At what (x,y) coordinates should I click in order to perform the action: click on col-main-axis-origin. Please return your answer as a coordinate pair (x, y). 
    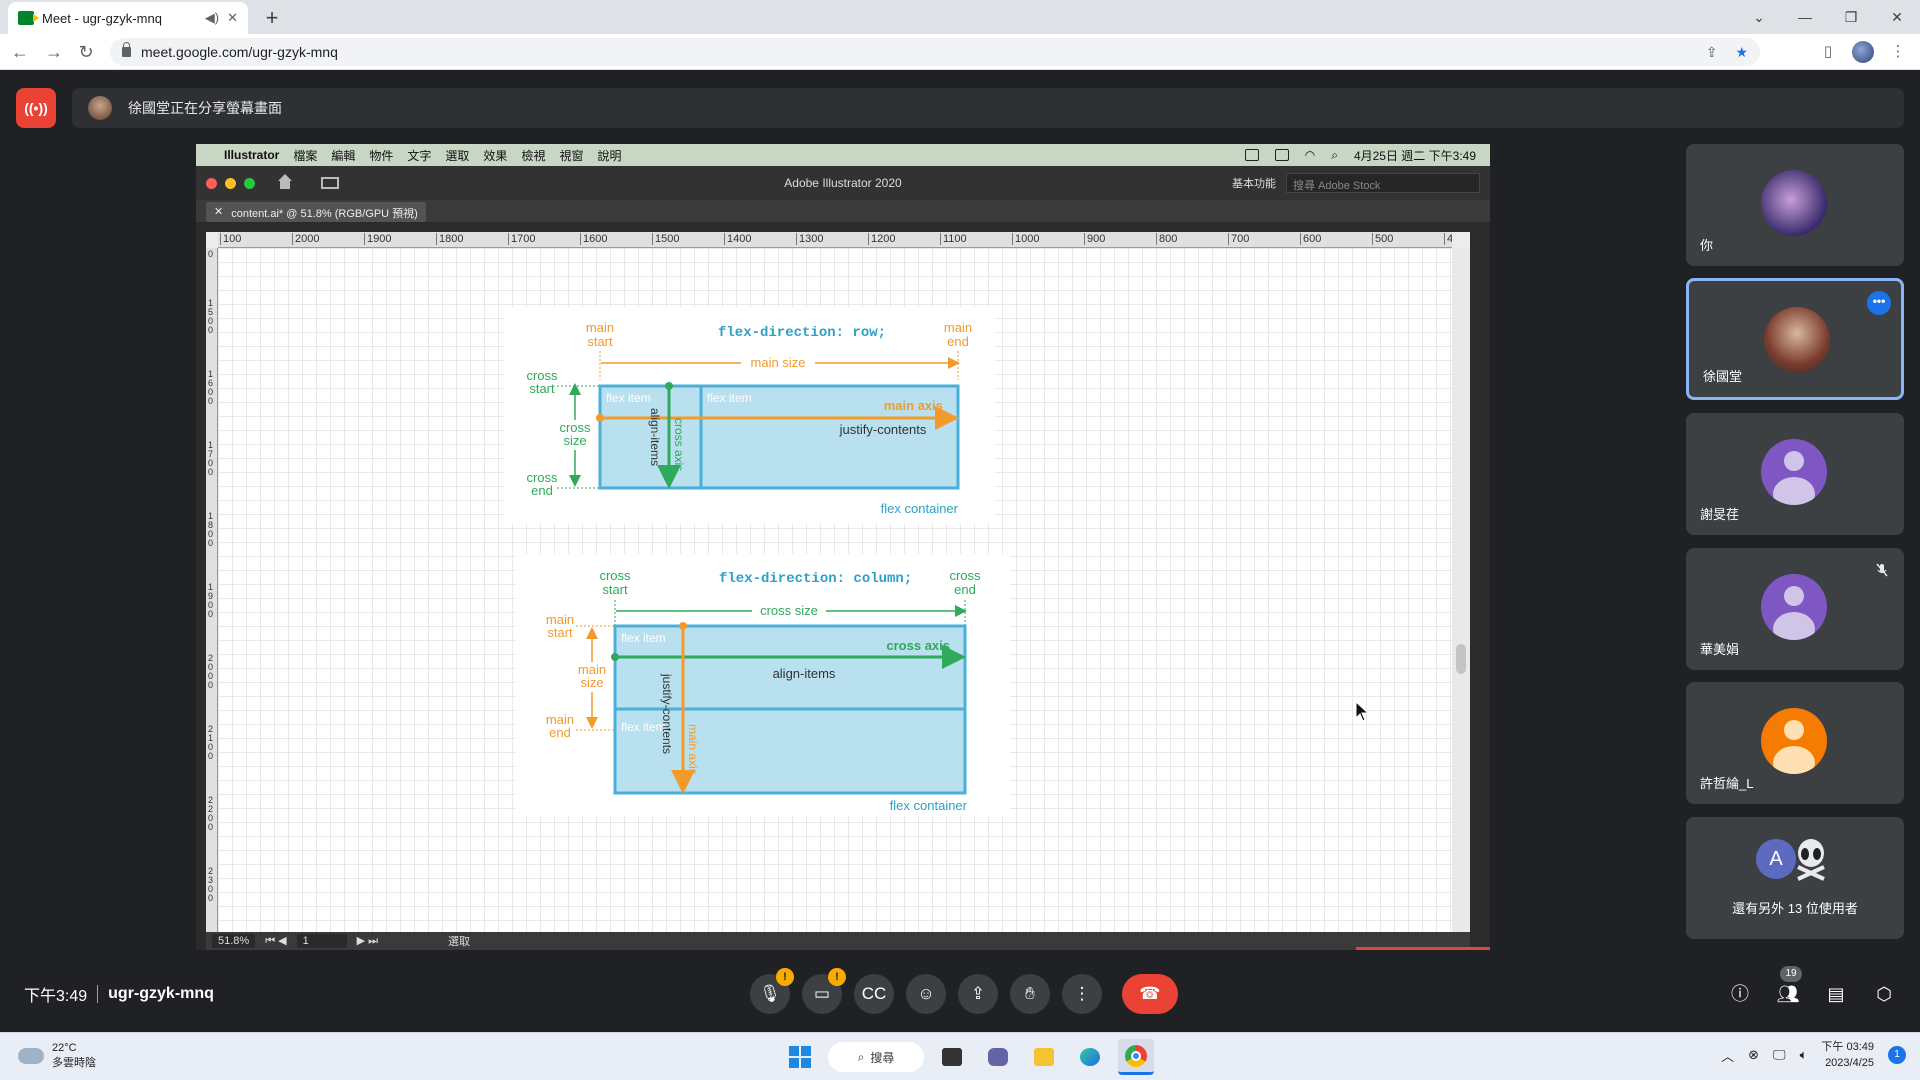
    Looking at the image, I should click on (683, 626).